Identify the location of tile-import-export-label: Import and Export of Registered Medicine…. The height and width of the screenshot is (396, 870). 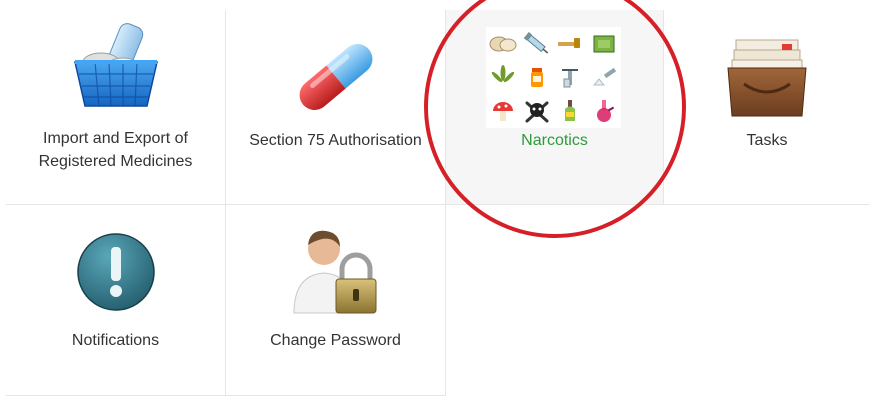
(115, 150).